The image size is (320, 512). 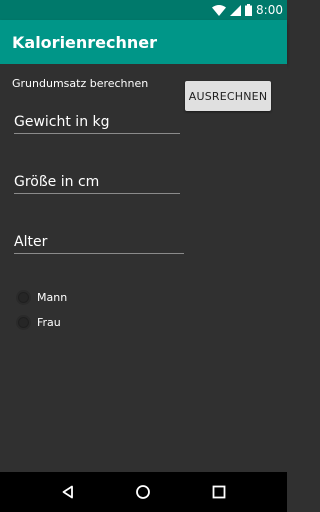 What do you see at coordinates (228, 96) in the screenshot?
I see `calculate-button: AUSRECHNEN` at bounding box center [228, 96].